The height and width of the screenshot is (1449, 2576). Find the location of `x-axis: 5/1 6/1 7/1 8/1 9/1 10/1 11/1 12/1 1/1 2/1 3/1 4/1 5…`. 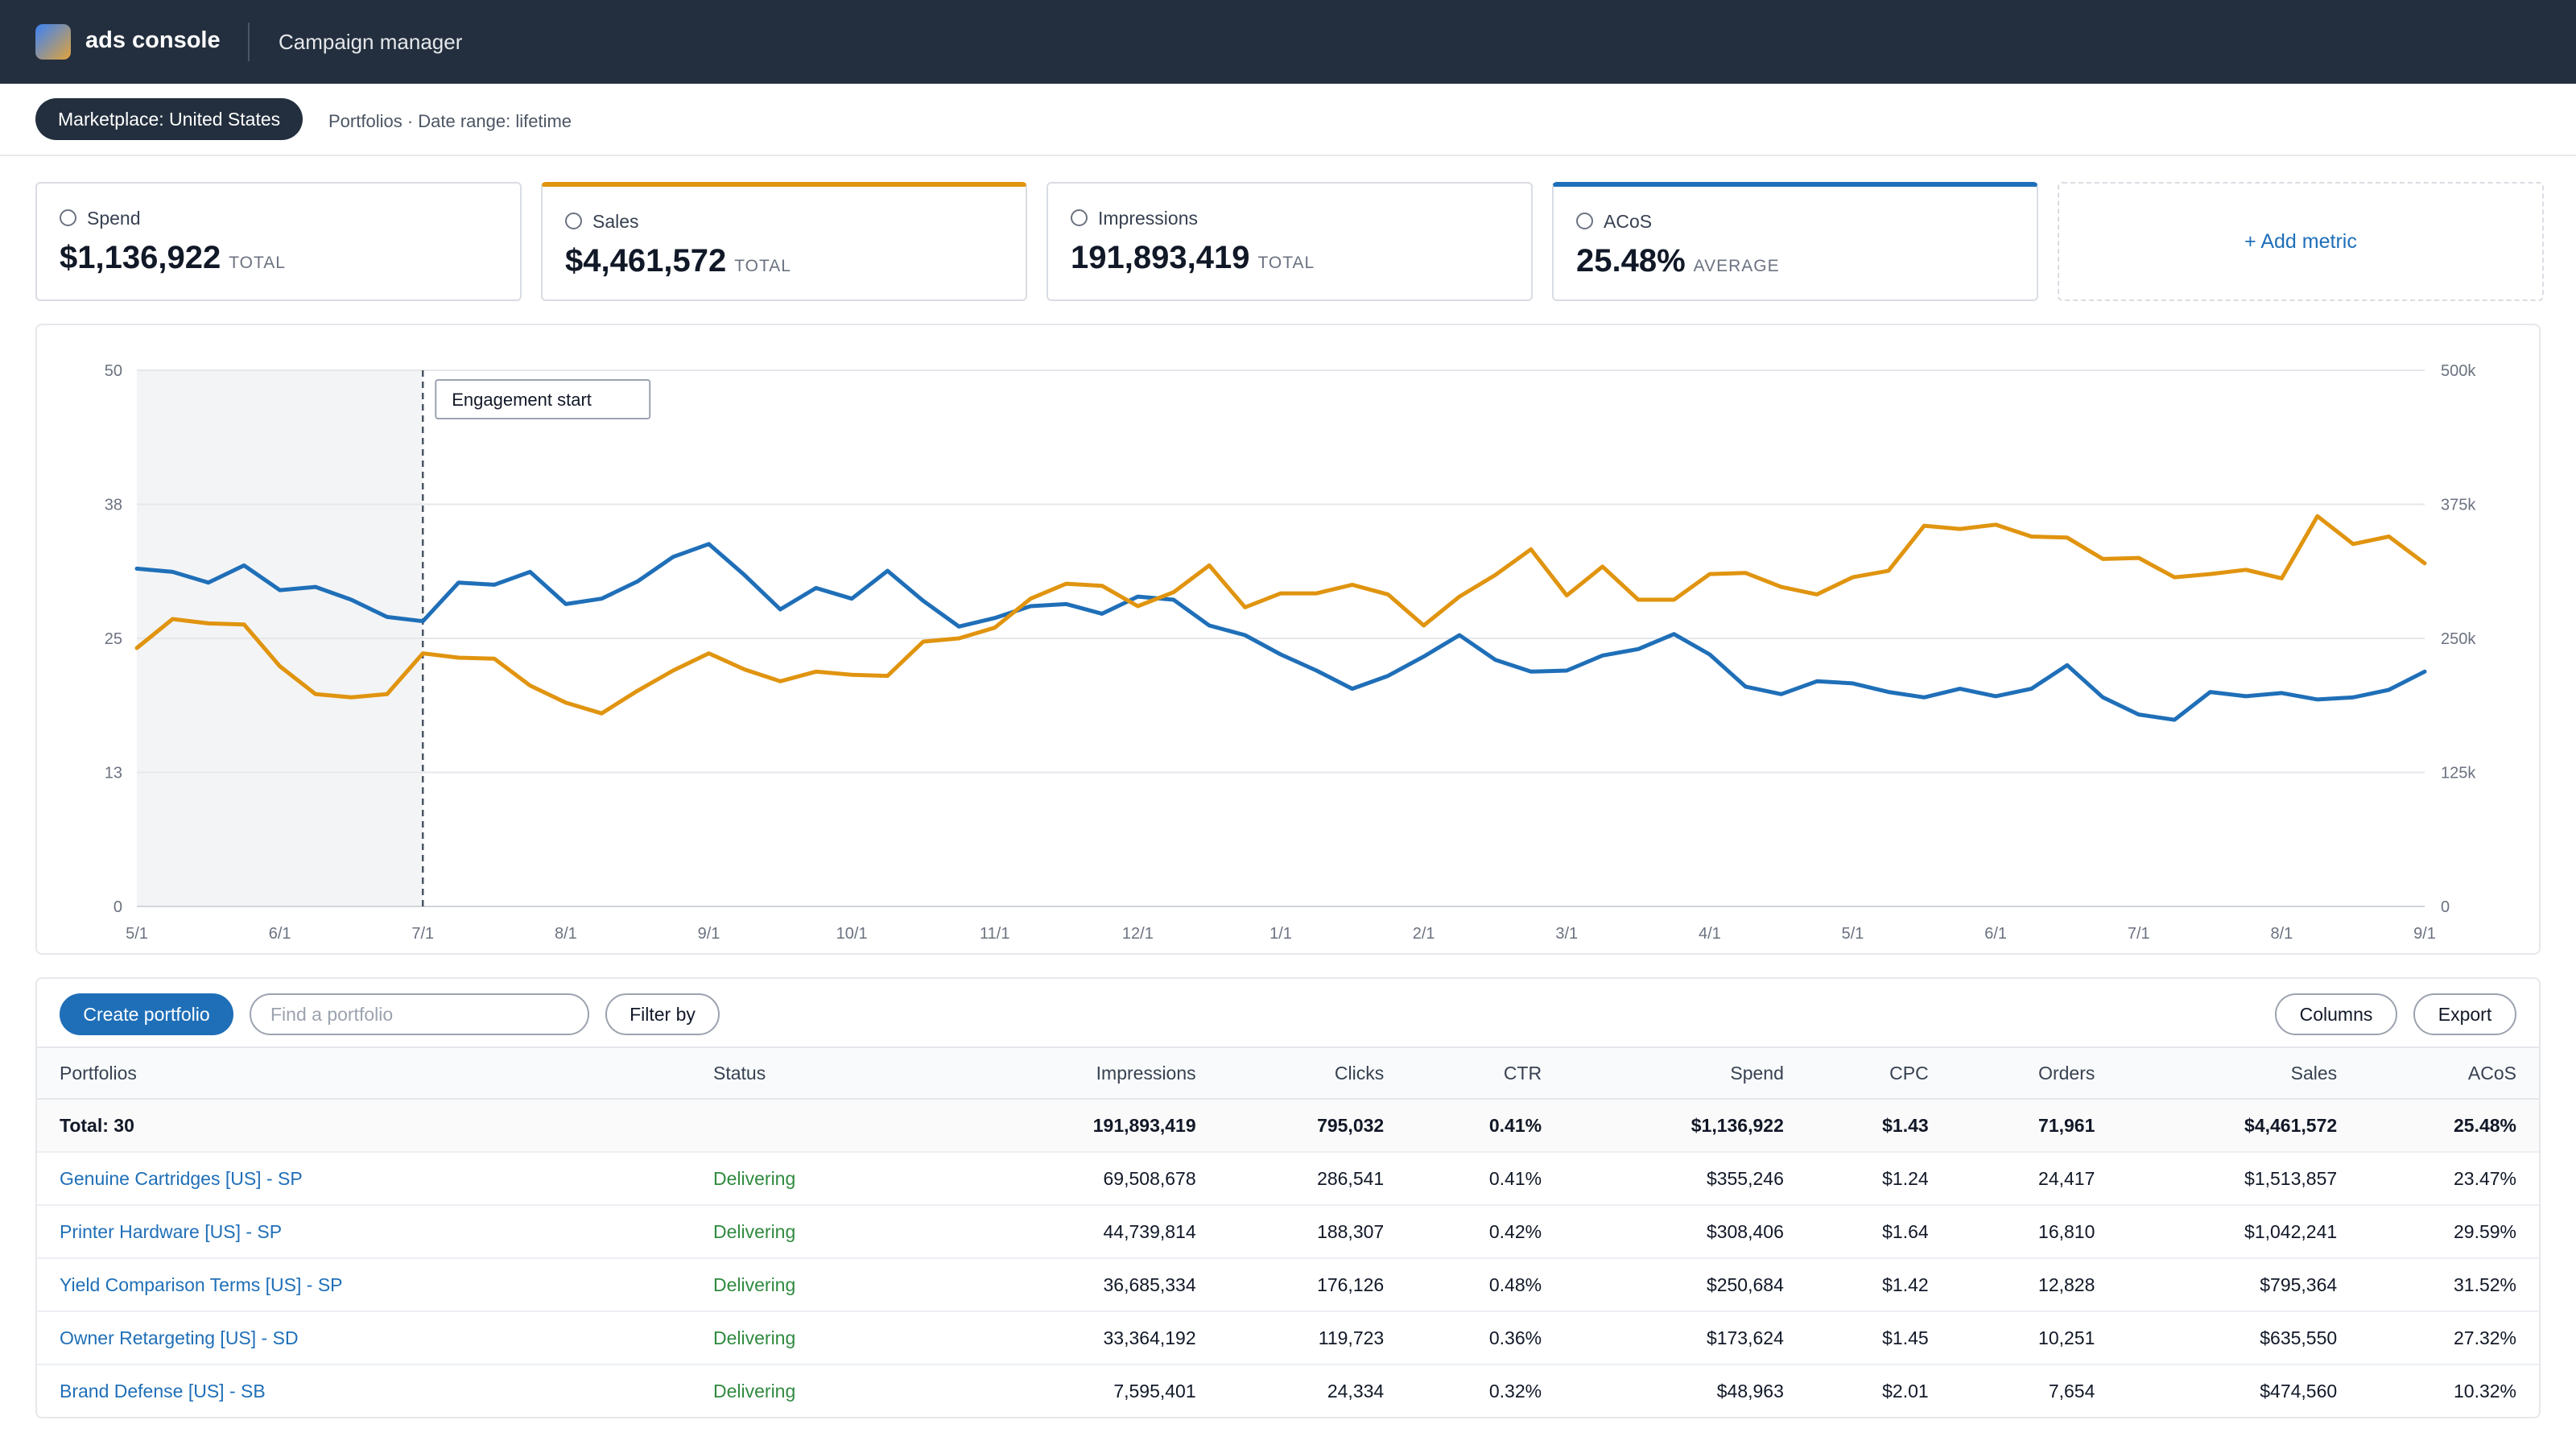

x-axis: 5/1 6/1 7/1 8/1 9/1 10/1 11/1 12/1 1/1 2/1 3/1 4/1 5… is located at coordinates (1281, 934).